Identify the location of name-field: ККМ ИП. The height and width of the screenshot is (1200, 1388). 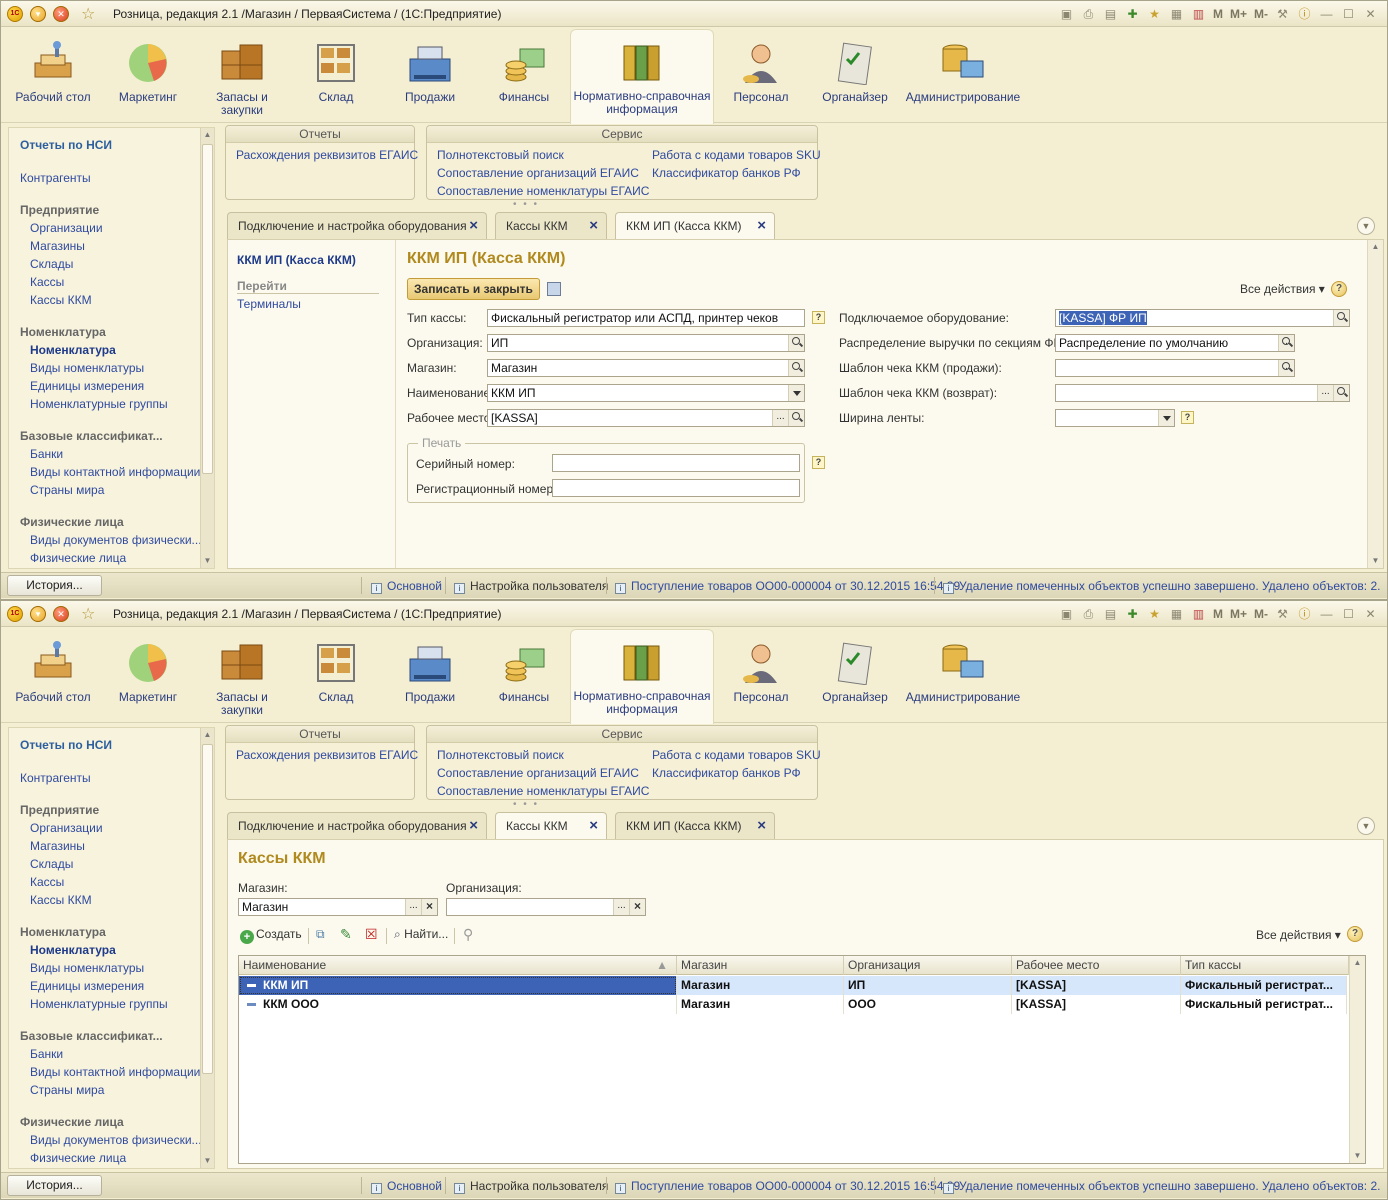
(646, 393).